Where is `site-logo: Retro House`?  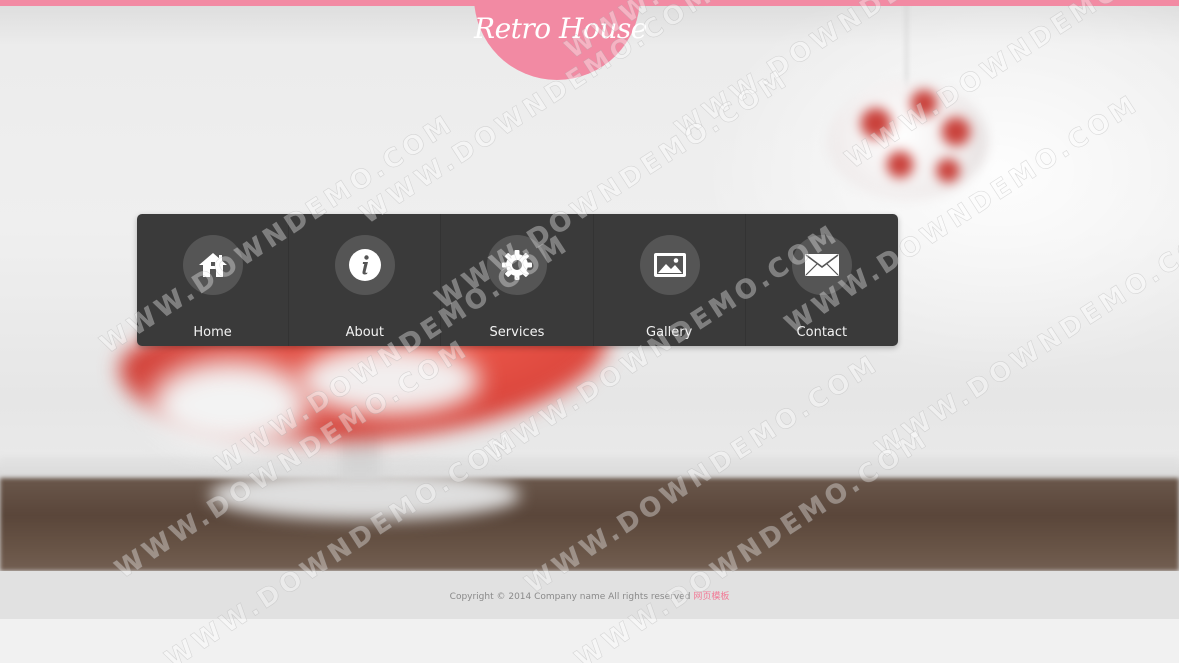 site-logo: Retro House is located at coordinates (560, 28).